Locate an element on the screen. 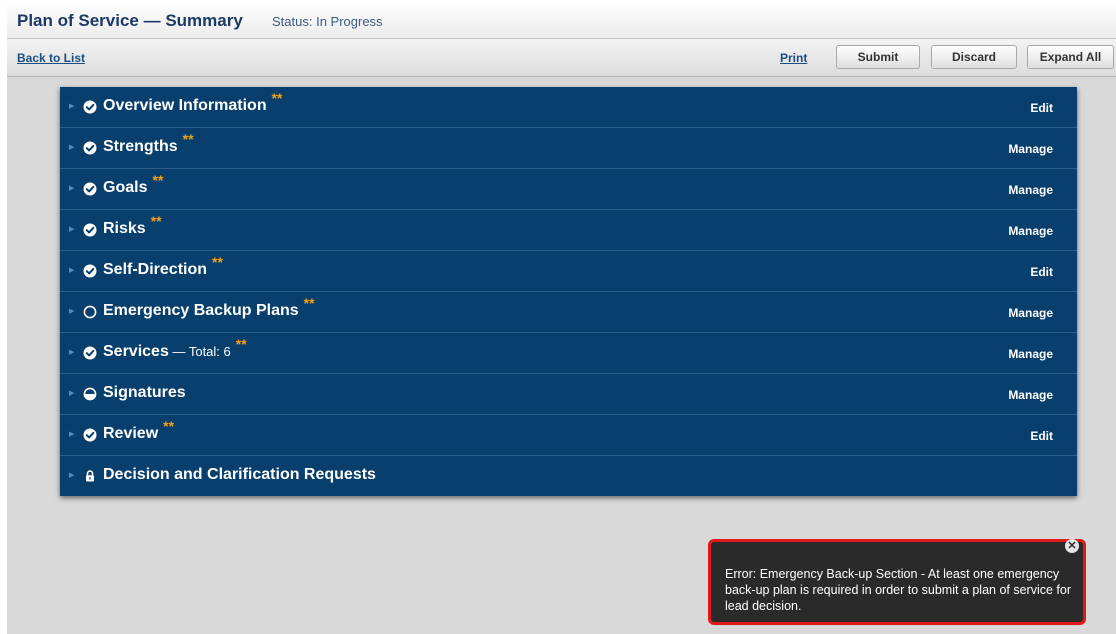  section-label: Signatures is located at coordinates (144, 393).